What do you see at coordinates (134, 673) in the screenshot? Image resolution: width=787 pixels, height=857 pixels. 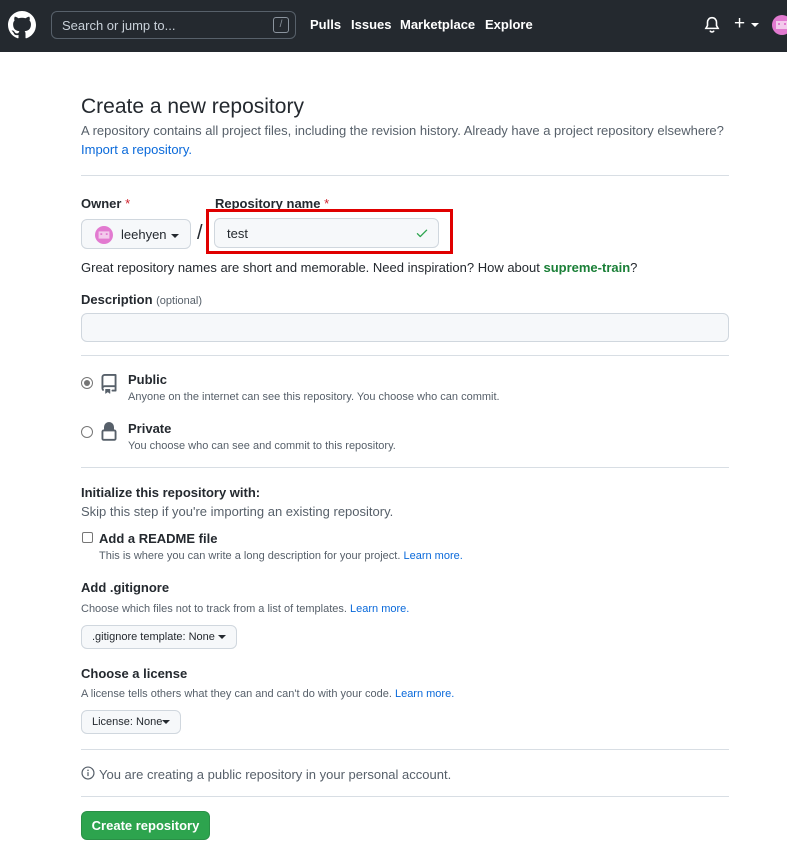 I see `license-title: Choose a license` at bounding box center [134, 673].